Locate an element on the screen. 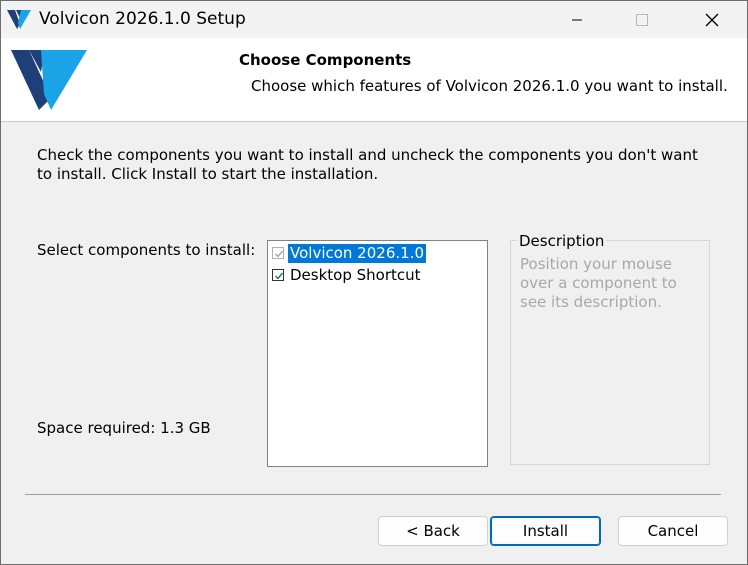  maximize-icon is located at coordinates (642, 19).